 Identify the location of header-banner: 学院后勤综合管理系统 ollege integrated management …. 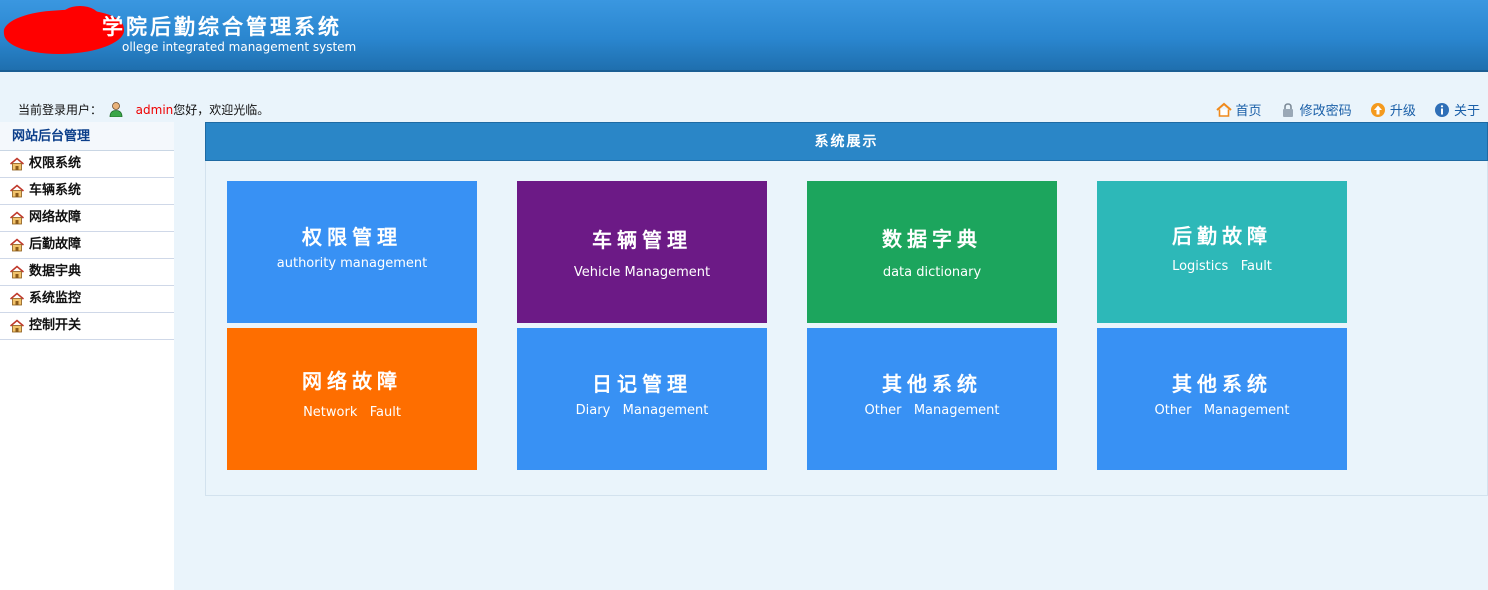
(744, 36).